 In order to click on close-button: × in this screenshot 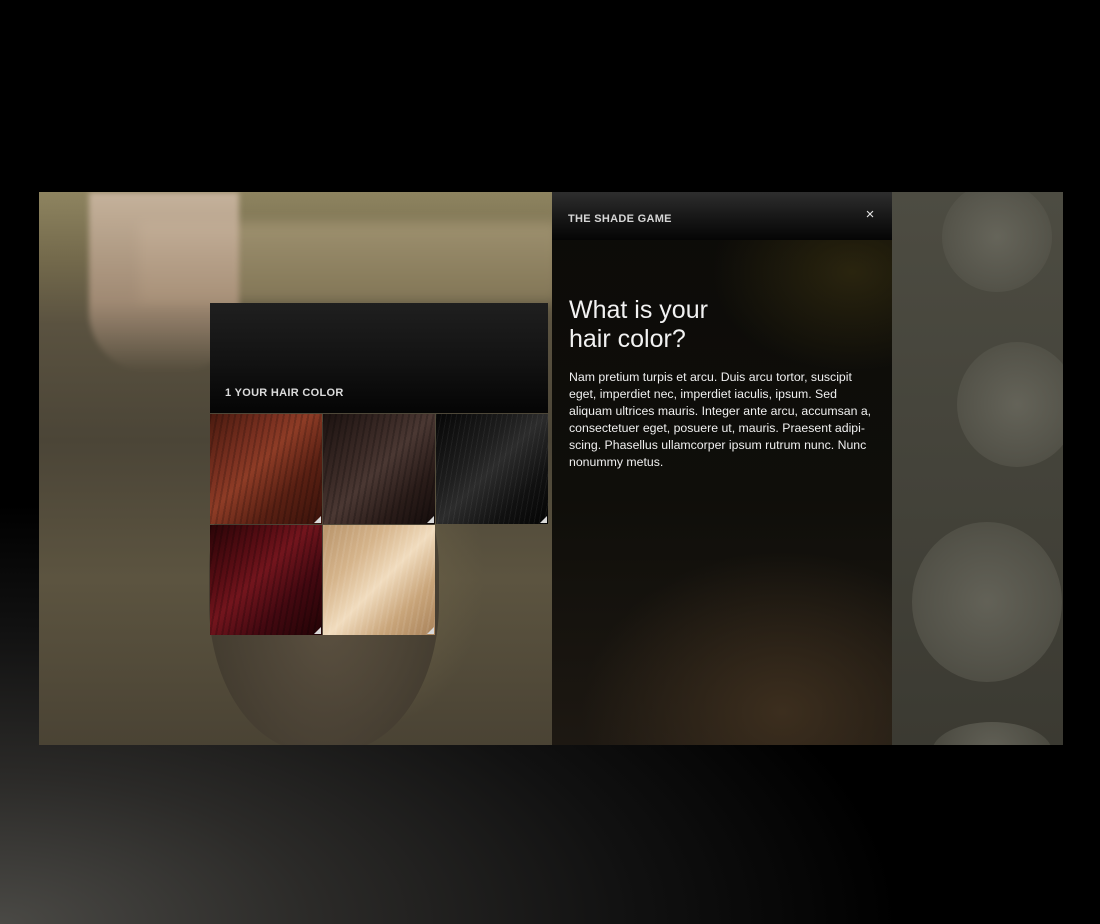, I will do `click(870, 217)`.